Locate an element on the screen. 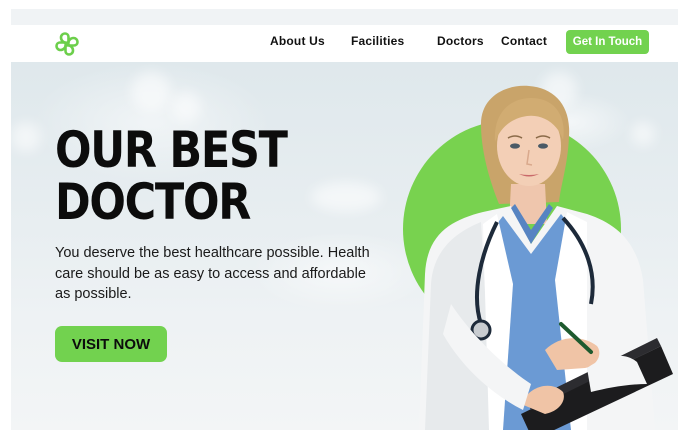  nav-doctors: Doctors is located at coordinates (460, 41).